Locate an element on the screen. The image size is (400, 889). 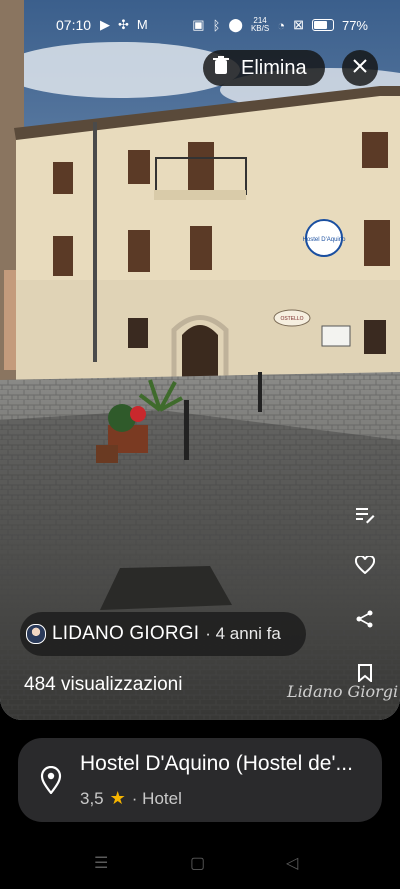
youtube-icon: ▶ is located at coordinates (105, 24).